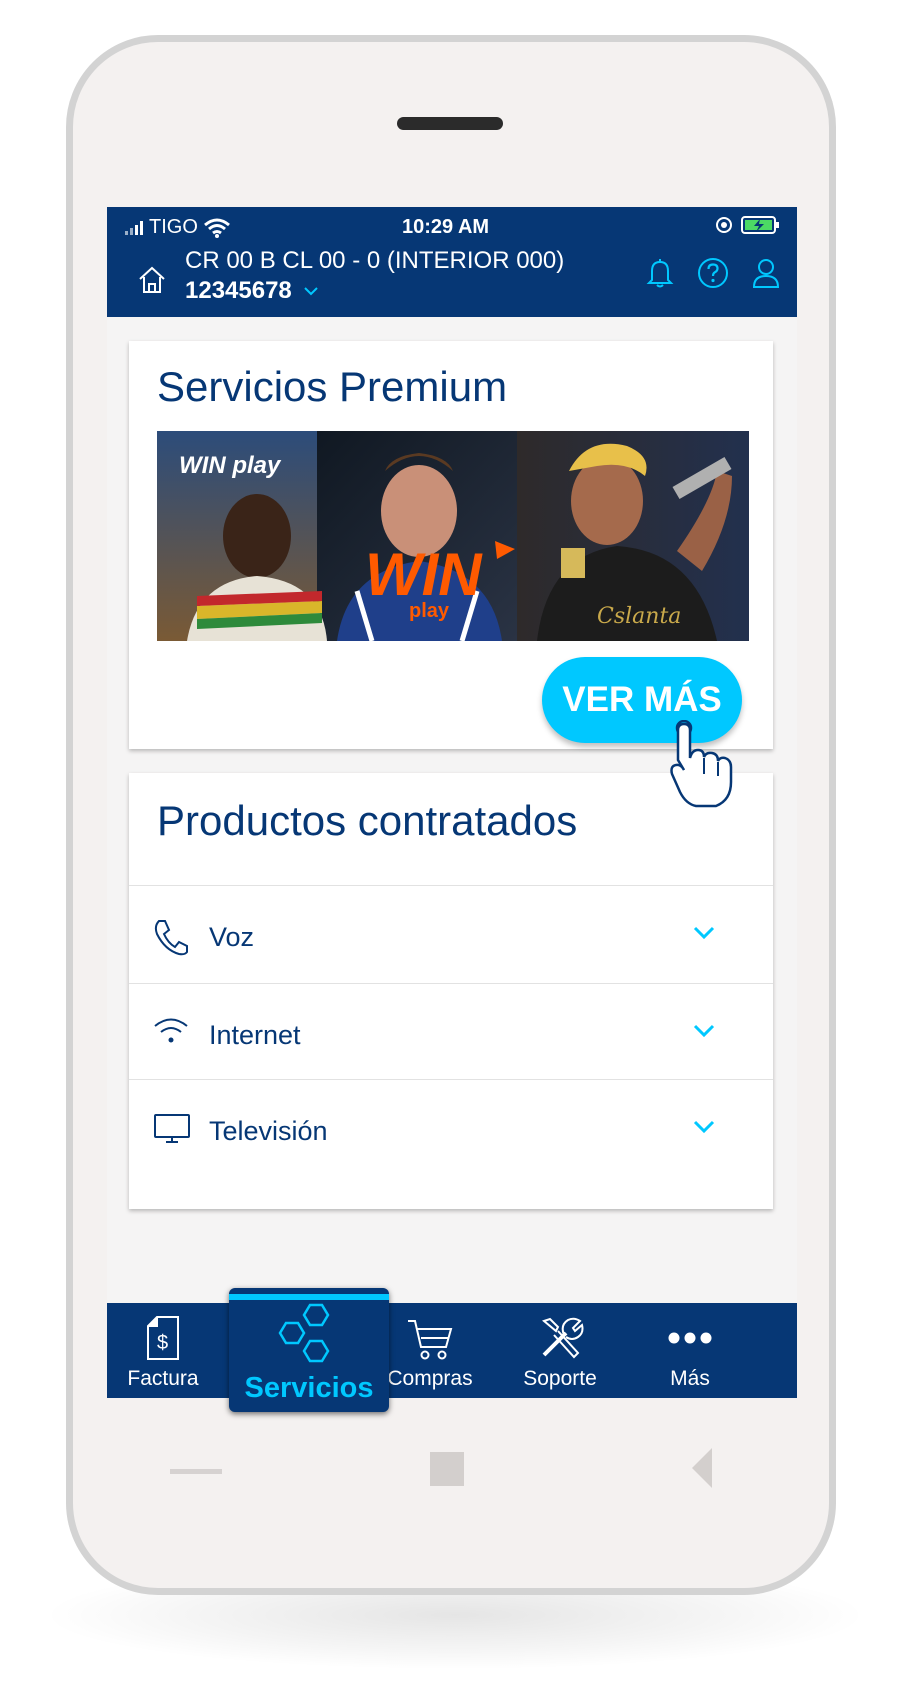 This screenshot has height=1698, width=909. I want to click on product-label: Televisión, so click(268, 1131).